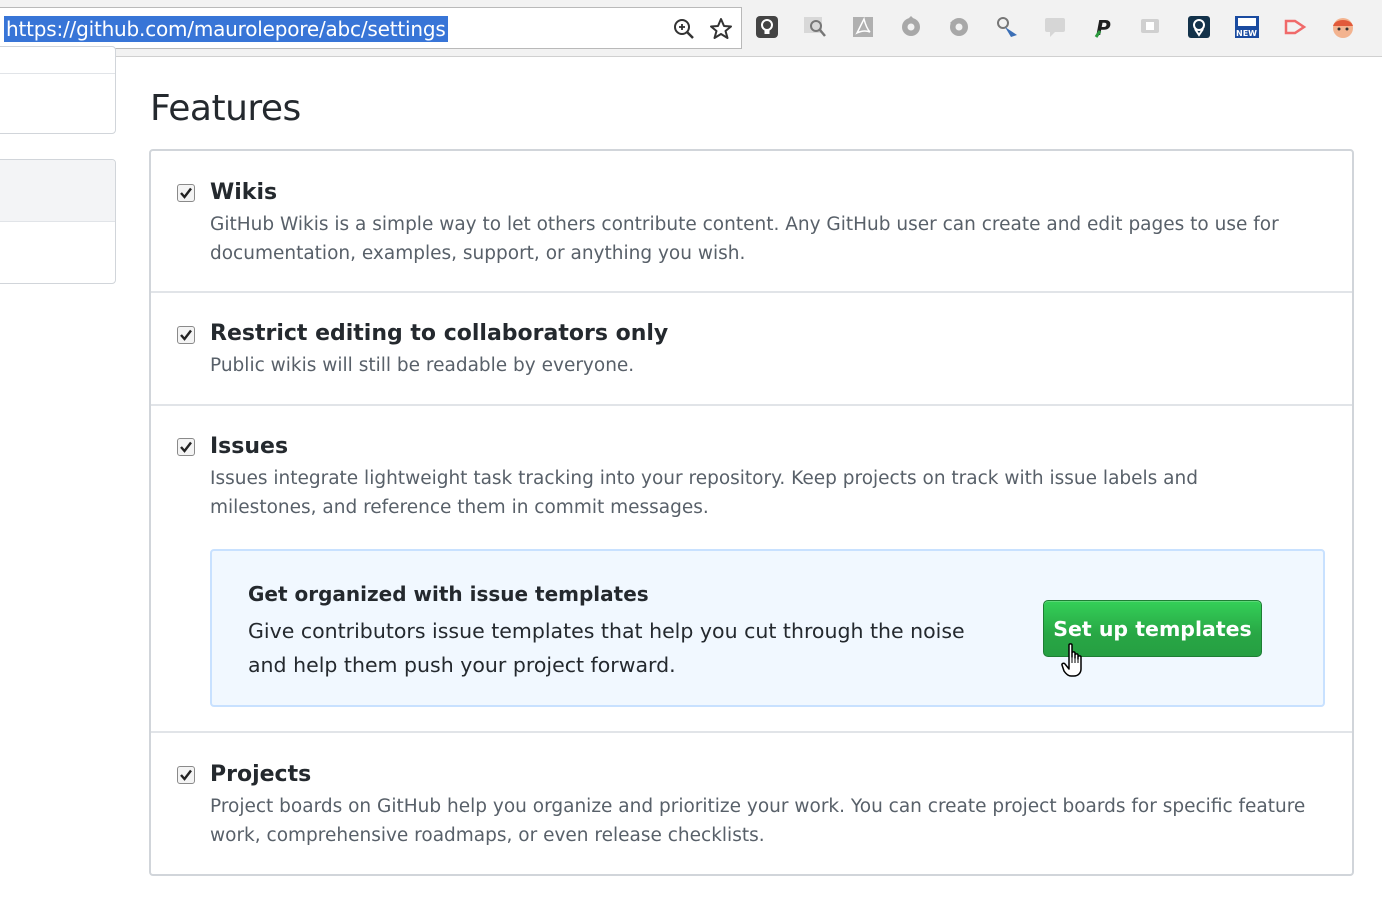 This screenshot has height=901, width=1382. I want to click on issues-title: Issues, so click(249, 446).